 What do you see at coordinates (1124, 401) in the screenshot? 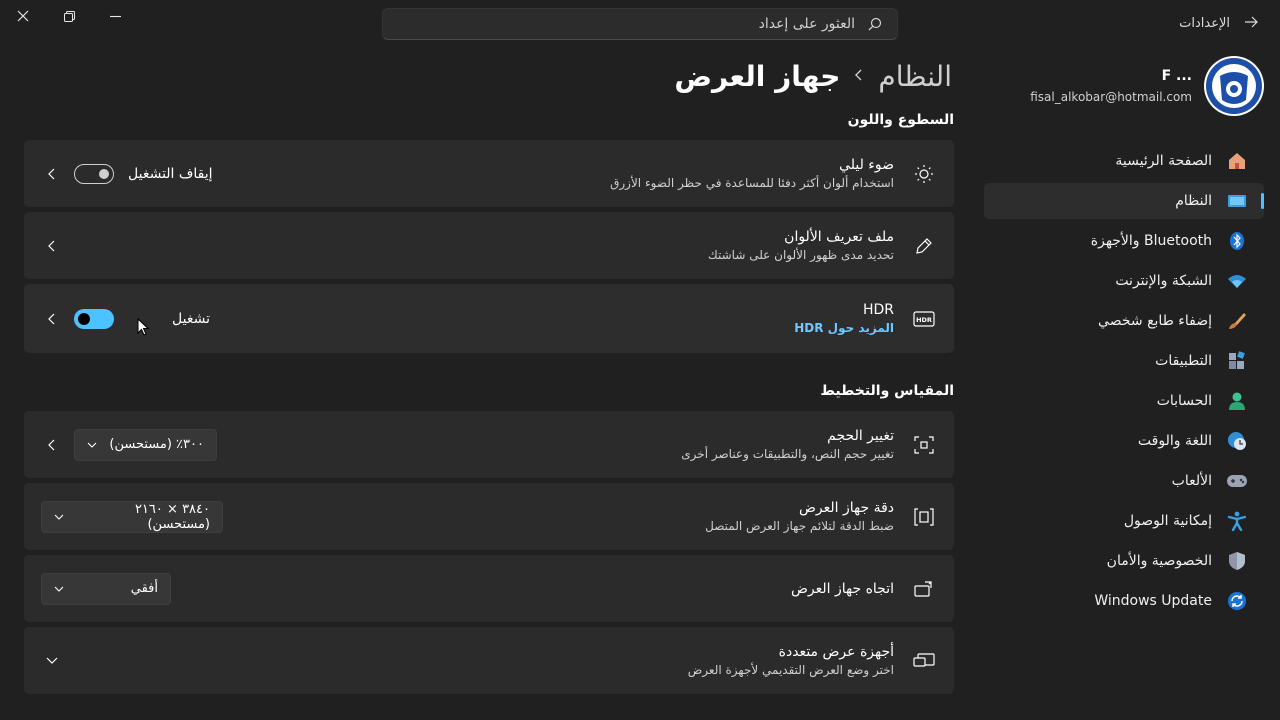
I see `sidebar-item-accounts: الحسابات` at bounding box center [1124, 401].